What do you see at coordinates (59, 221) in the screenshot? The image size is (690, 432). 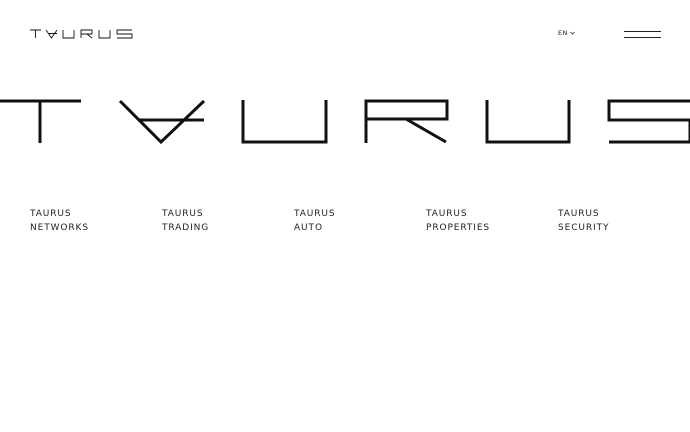 I see `brand-link-networks: TAURUS NETWORKS` at bounding box center [59, 221].